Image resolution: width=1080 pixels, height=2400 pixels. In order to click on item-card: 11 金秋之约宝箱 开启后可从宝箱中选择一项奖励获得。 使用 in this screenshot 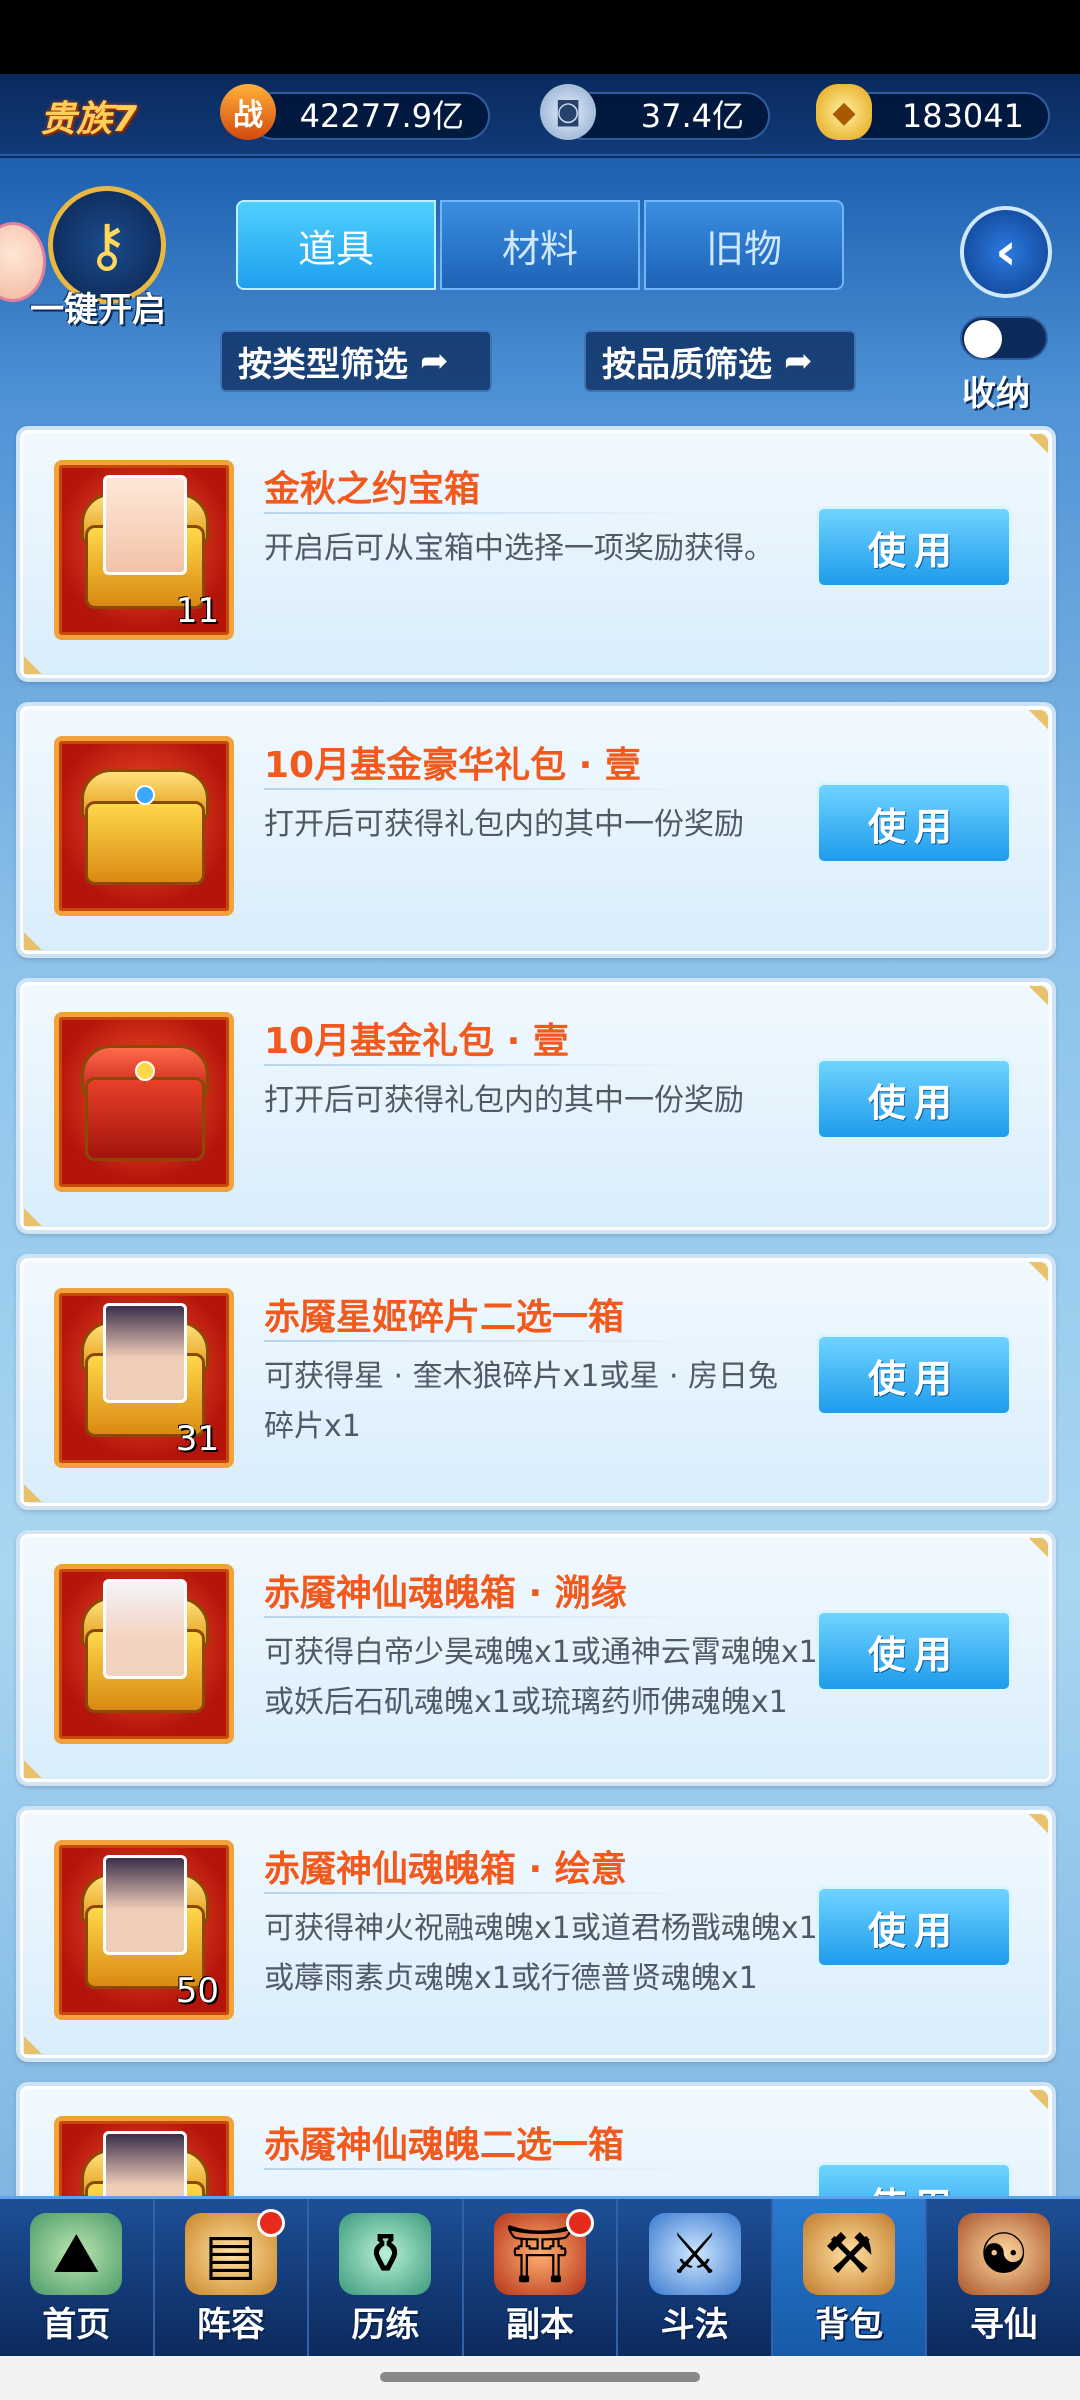, I will do `click(536, 554)`.